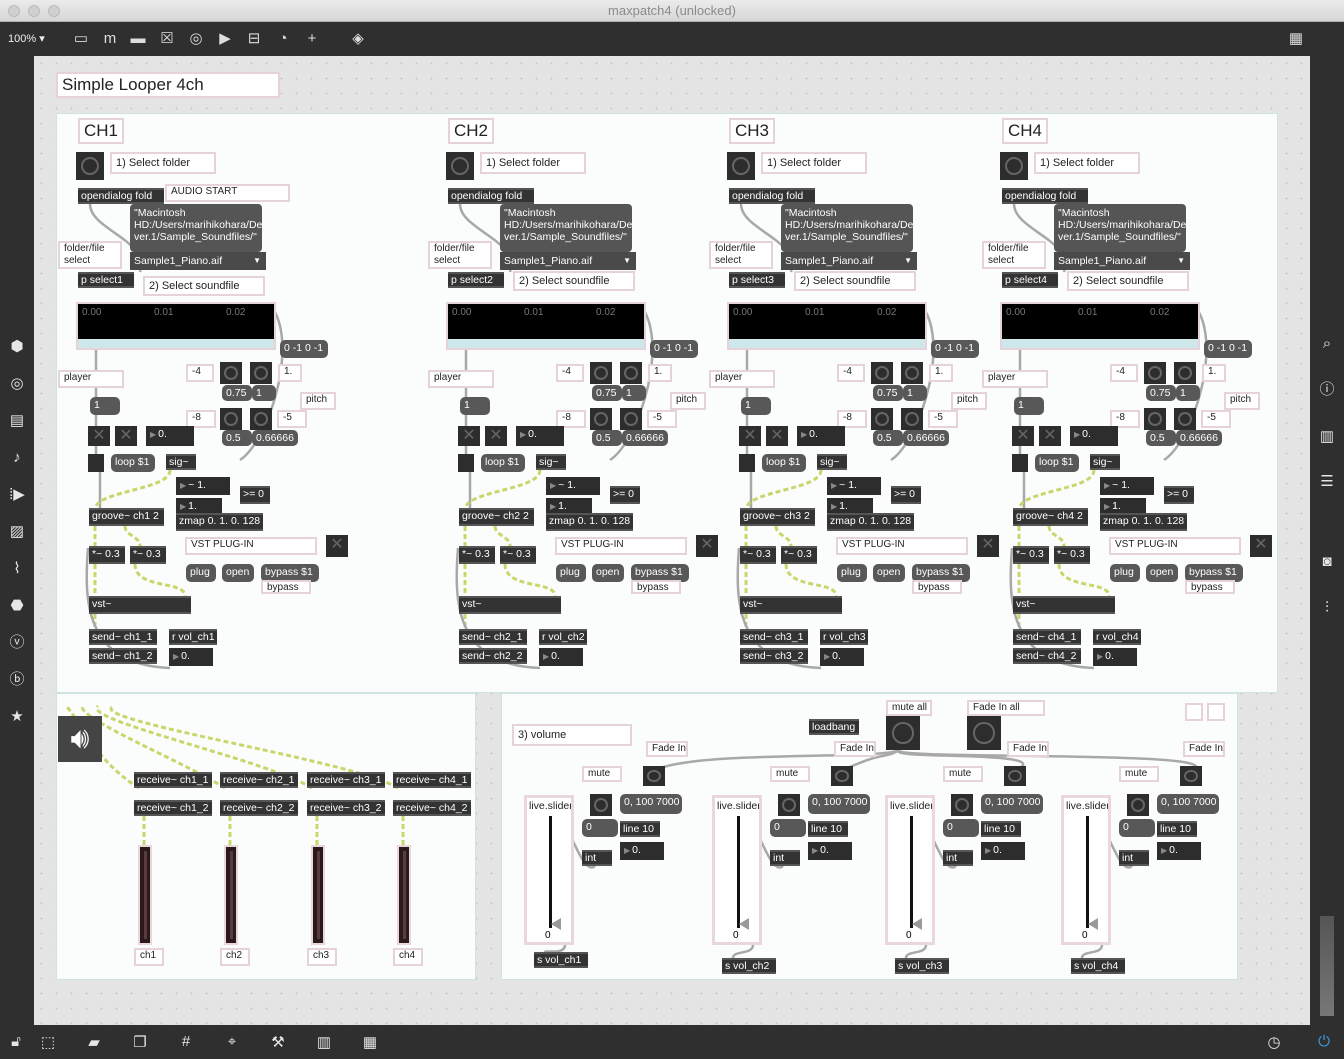 This screenshot has height=1059, width=1344. Describe the element at coordinates (105, 406) in the screenshot. I see `toggle-one-message: 1` at that location.